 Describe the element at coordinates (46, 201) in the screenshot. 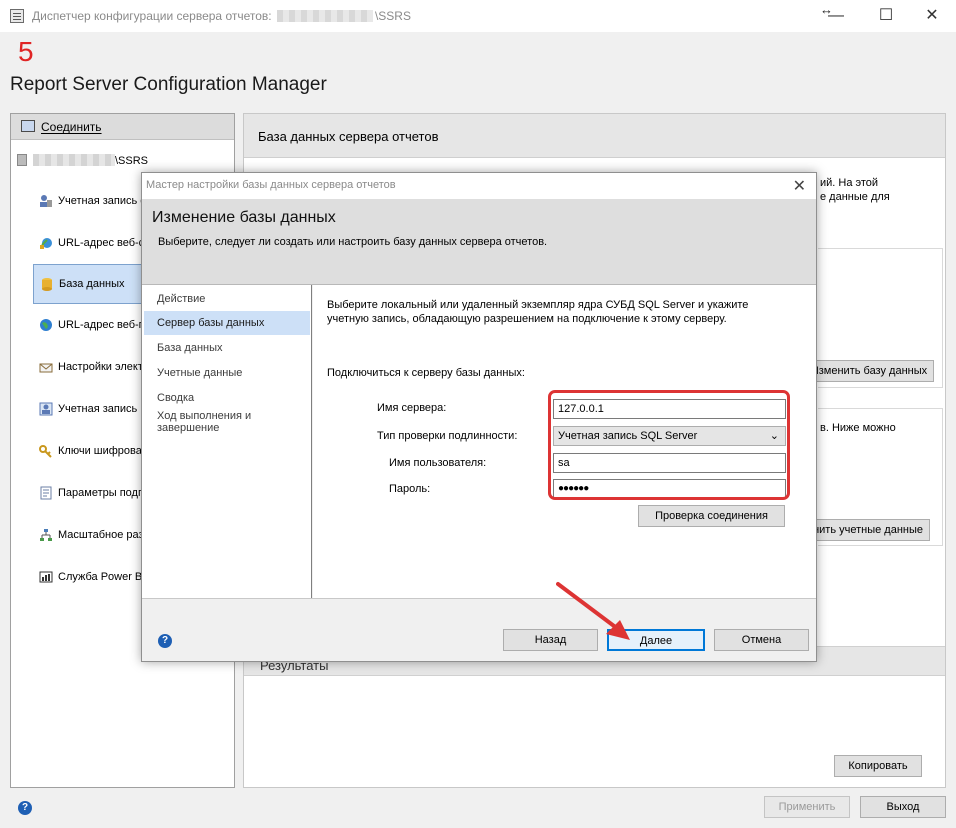

I see `service-account-icon` at that location.